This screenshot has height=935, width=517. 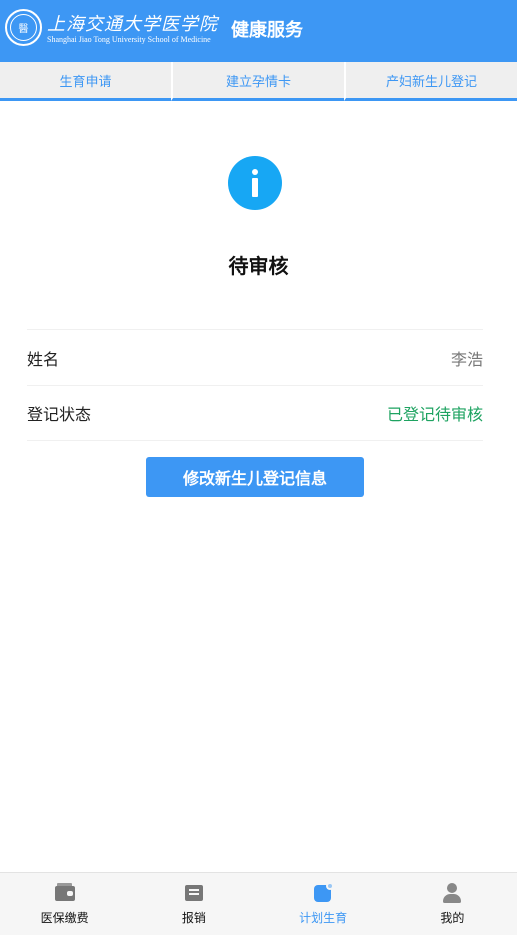 What do you see at coordinates (267, 30) in the screenshot?
I see `page-title: 健康服务` at bounding box center [267, 30].